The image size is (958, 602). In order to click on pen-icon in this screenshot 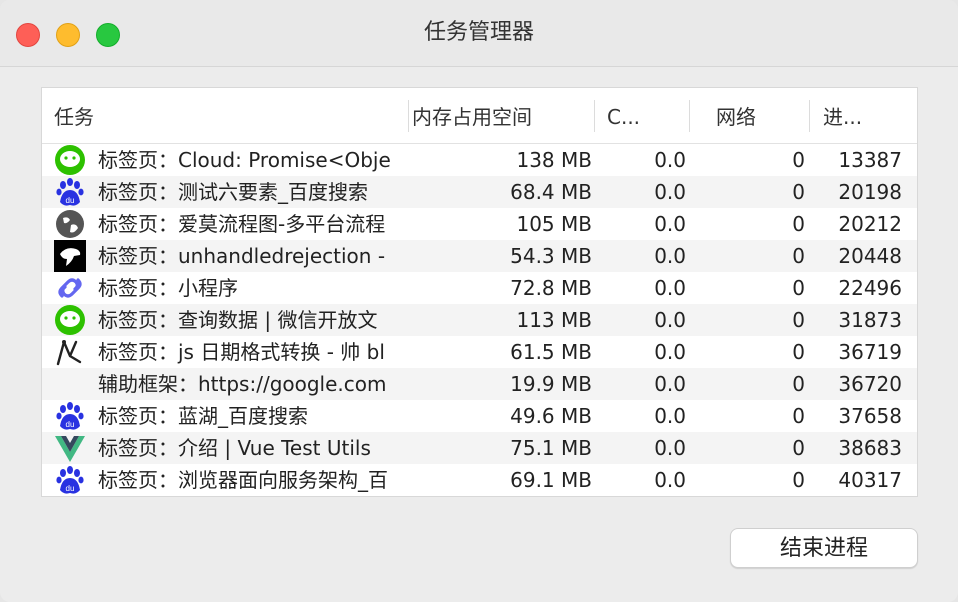, I will do `click(69, 353)`.